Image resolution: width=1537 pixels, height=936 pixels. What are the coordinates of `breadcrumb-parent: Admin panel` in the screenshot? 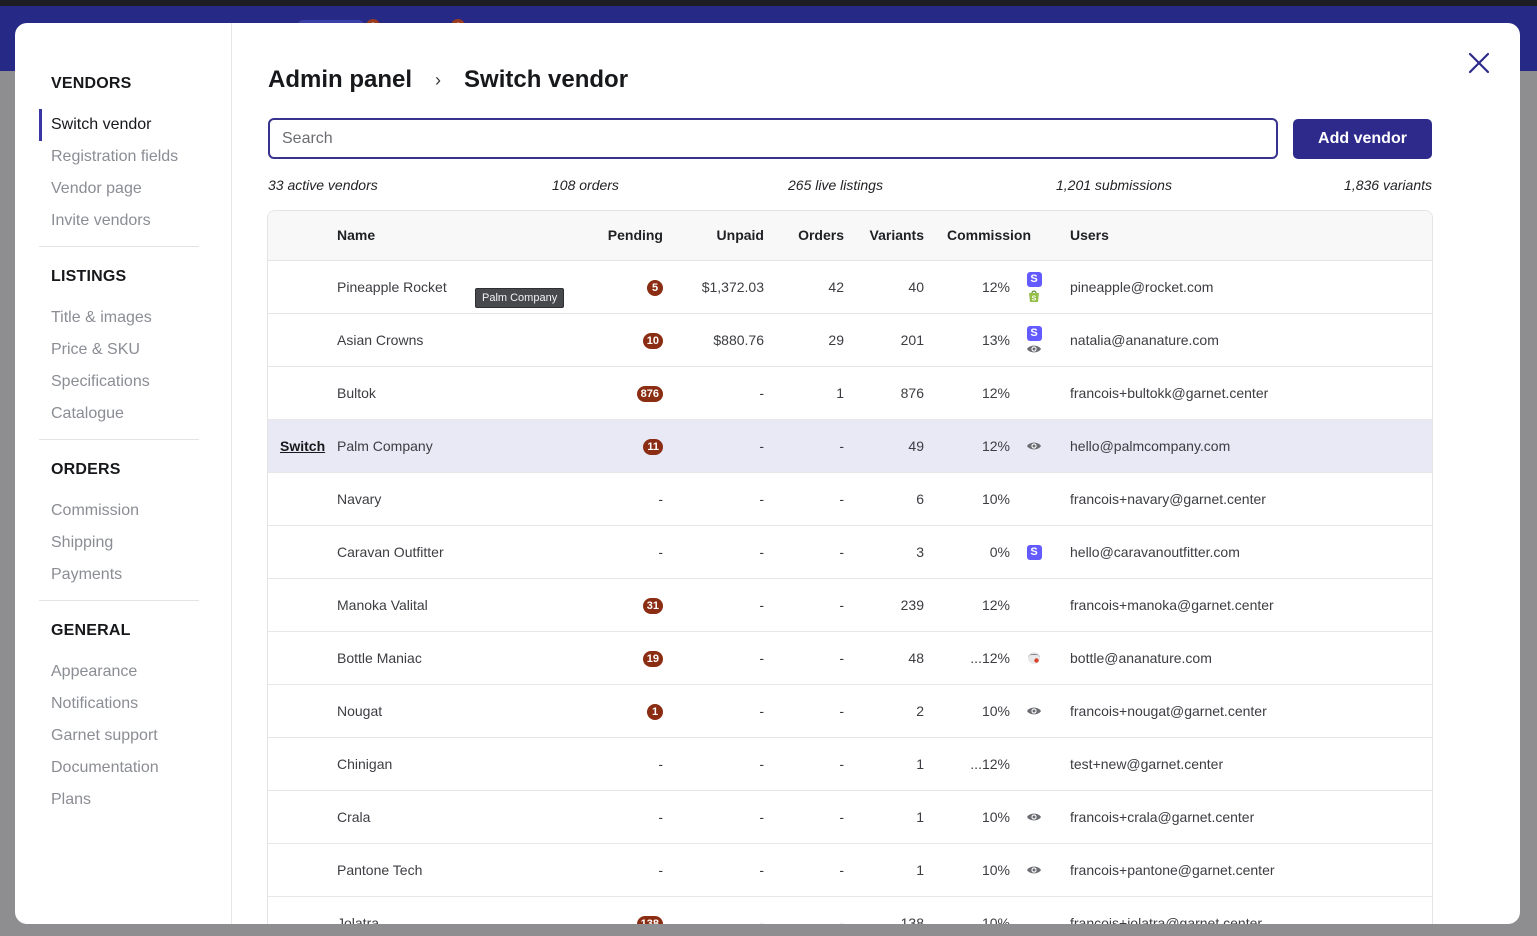 It's located at (340, 80).